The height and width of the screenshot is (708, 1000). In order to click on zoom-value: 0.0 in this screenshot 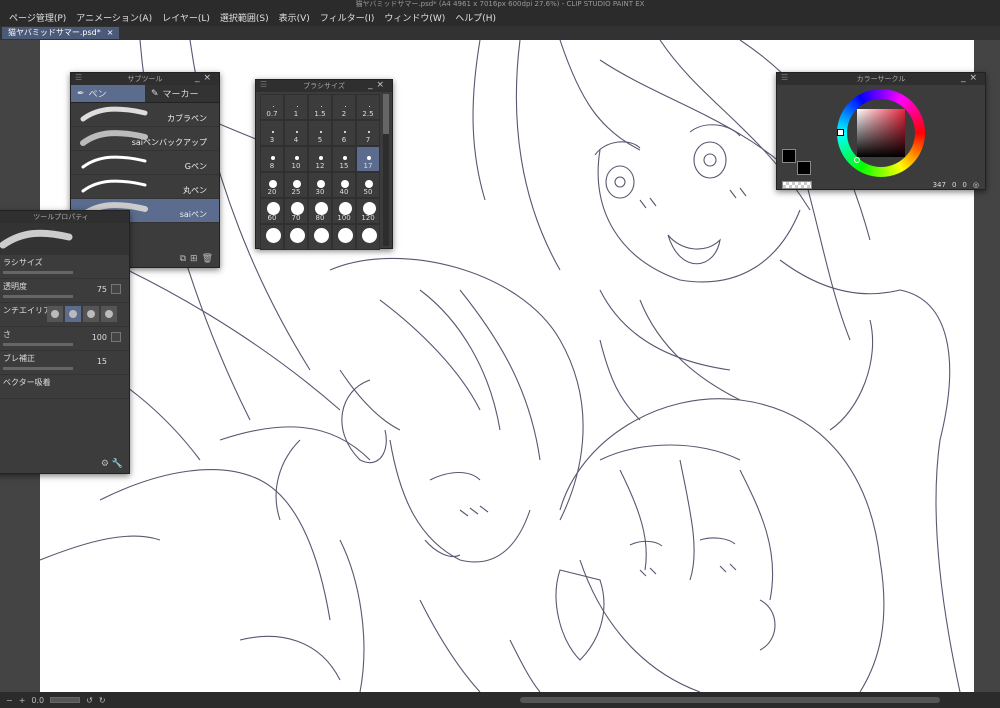, I will do `click(37, 700)`.